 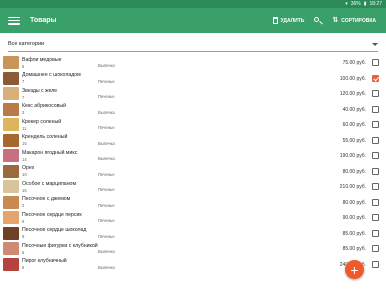 What do you see at coordinates (354, 125) in the screenshot?
I see `product-price: 60.00 руб.` at bounding box center [354, 125].